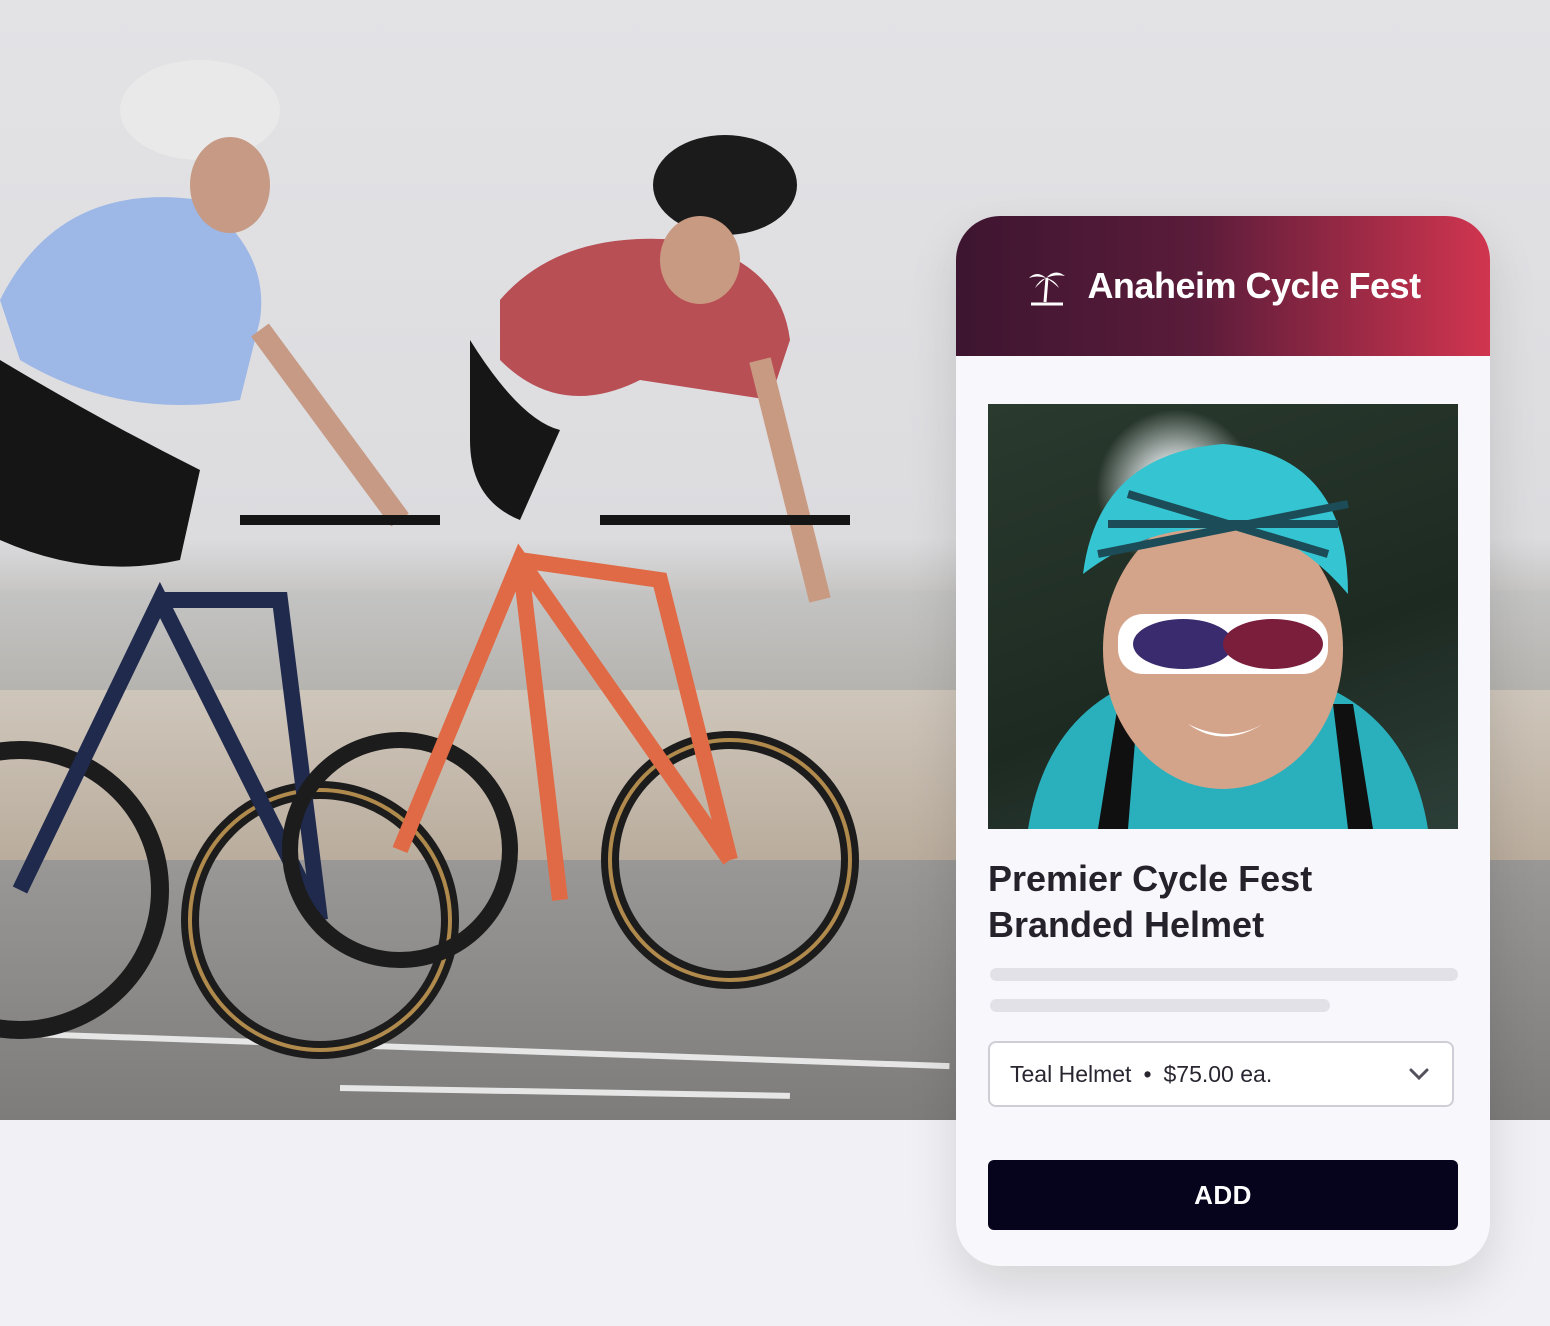 This screenshot has height=1326, width=1550. I want to click on variant-select: Teal Helmet • $75.00 ea., so click(1221, 1074).